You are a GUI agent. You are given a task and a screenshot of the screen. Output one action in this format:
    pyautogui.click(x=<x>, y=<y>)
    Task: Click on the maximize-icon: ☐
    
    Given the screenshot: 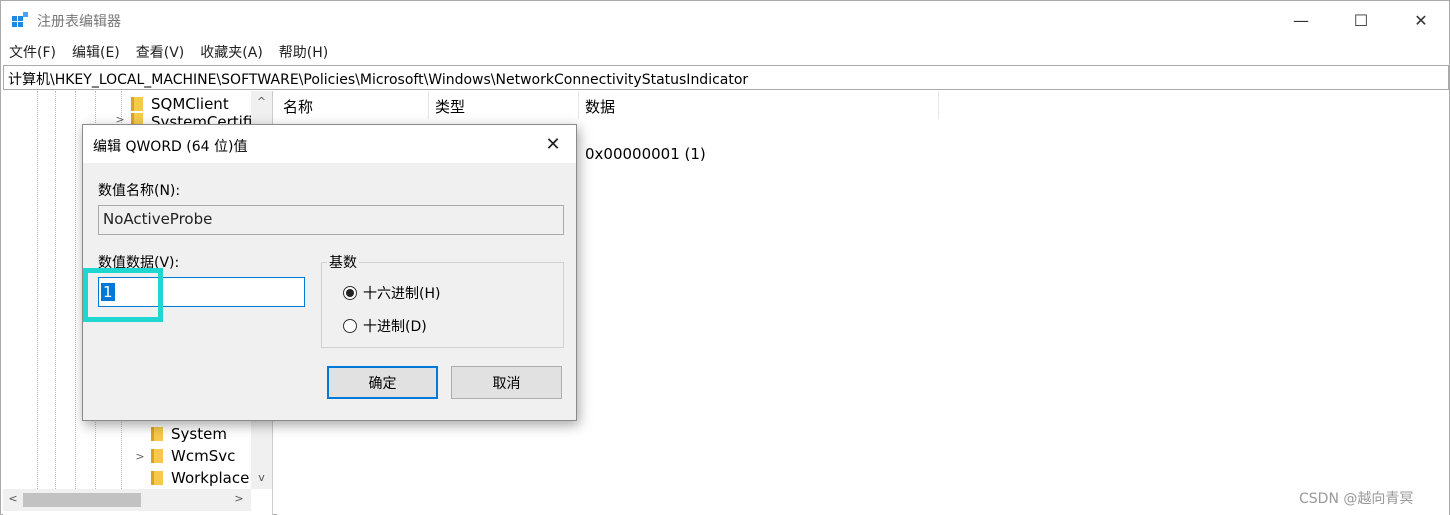 What is the action you would take?
    pyautogui.click(x=1361, y=20)
    